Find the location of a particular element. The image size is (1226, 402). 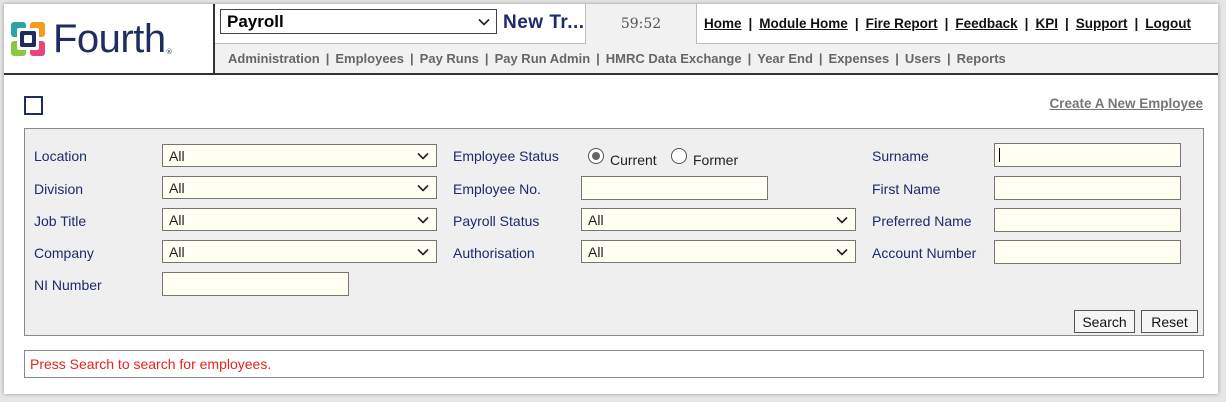

nav-feedback-link: Feedback is located at coordinates (986, 23).